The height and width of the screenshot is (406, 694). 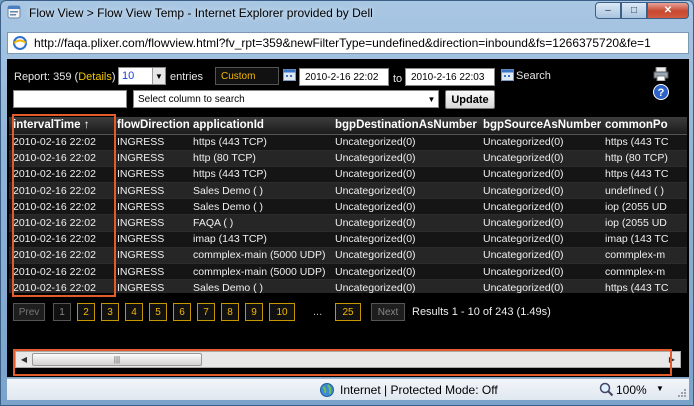 I want to click on page-10: 10, so click(x=282, y=312).